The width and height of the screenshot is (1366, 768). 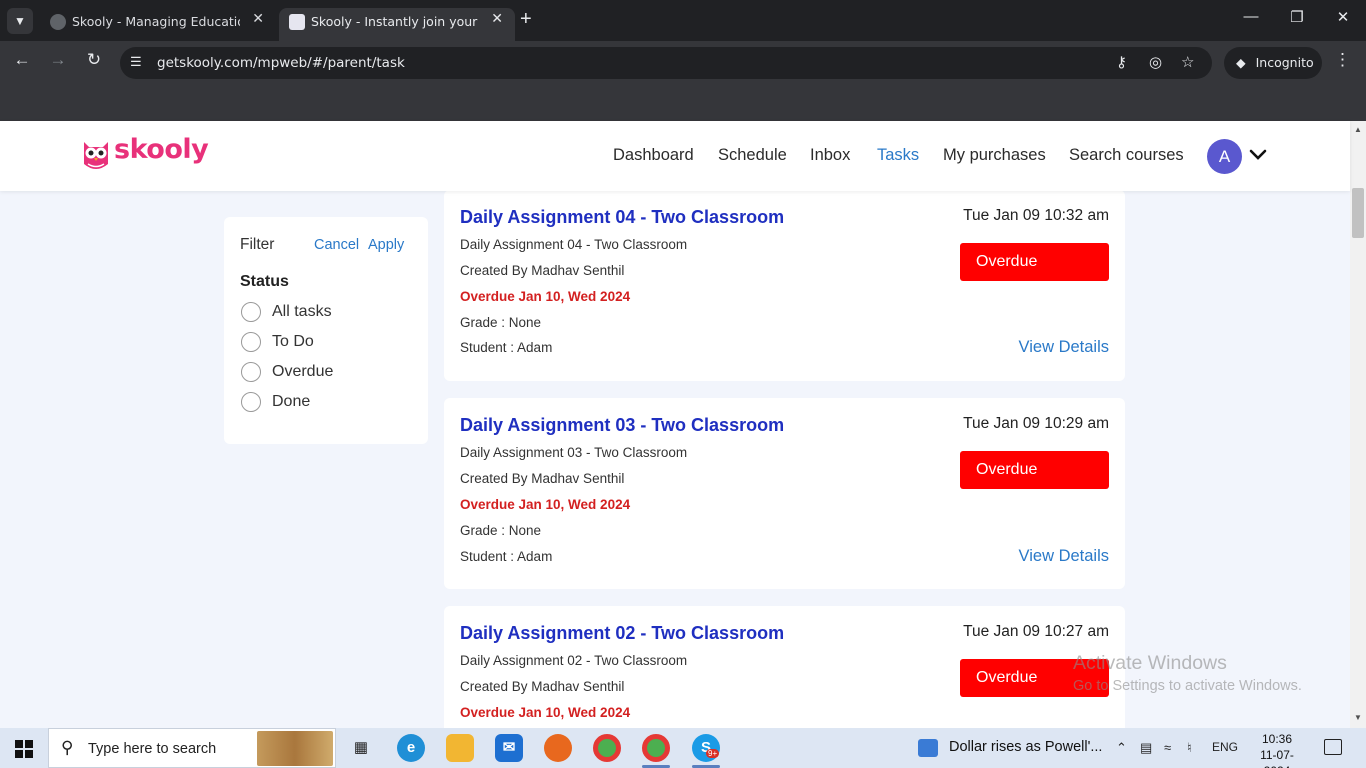 What do you see at coordinates (94, 60) in the screenshot?
I see `reload-button: ↻` at bounding box center [94, 60].